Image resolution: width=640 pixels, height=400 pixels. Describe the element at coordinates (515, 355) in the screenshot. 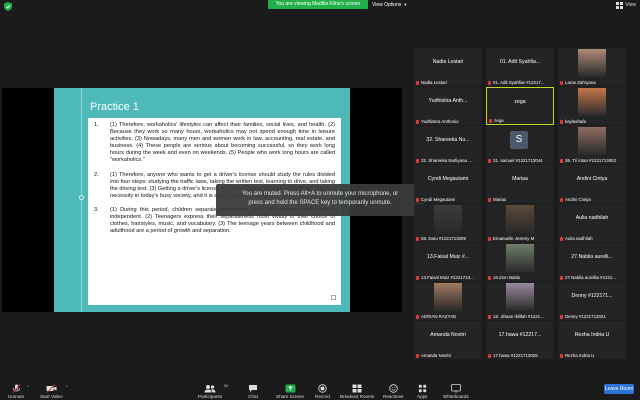

I see `participant-name-text: 17.hawa #1221713025` at that location.